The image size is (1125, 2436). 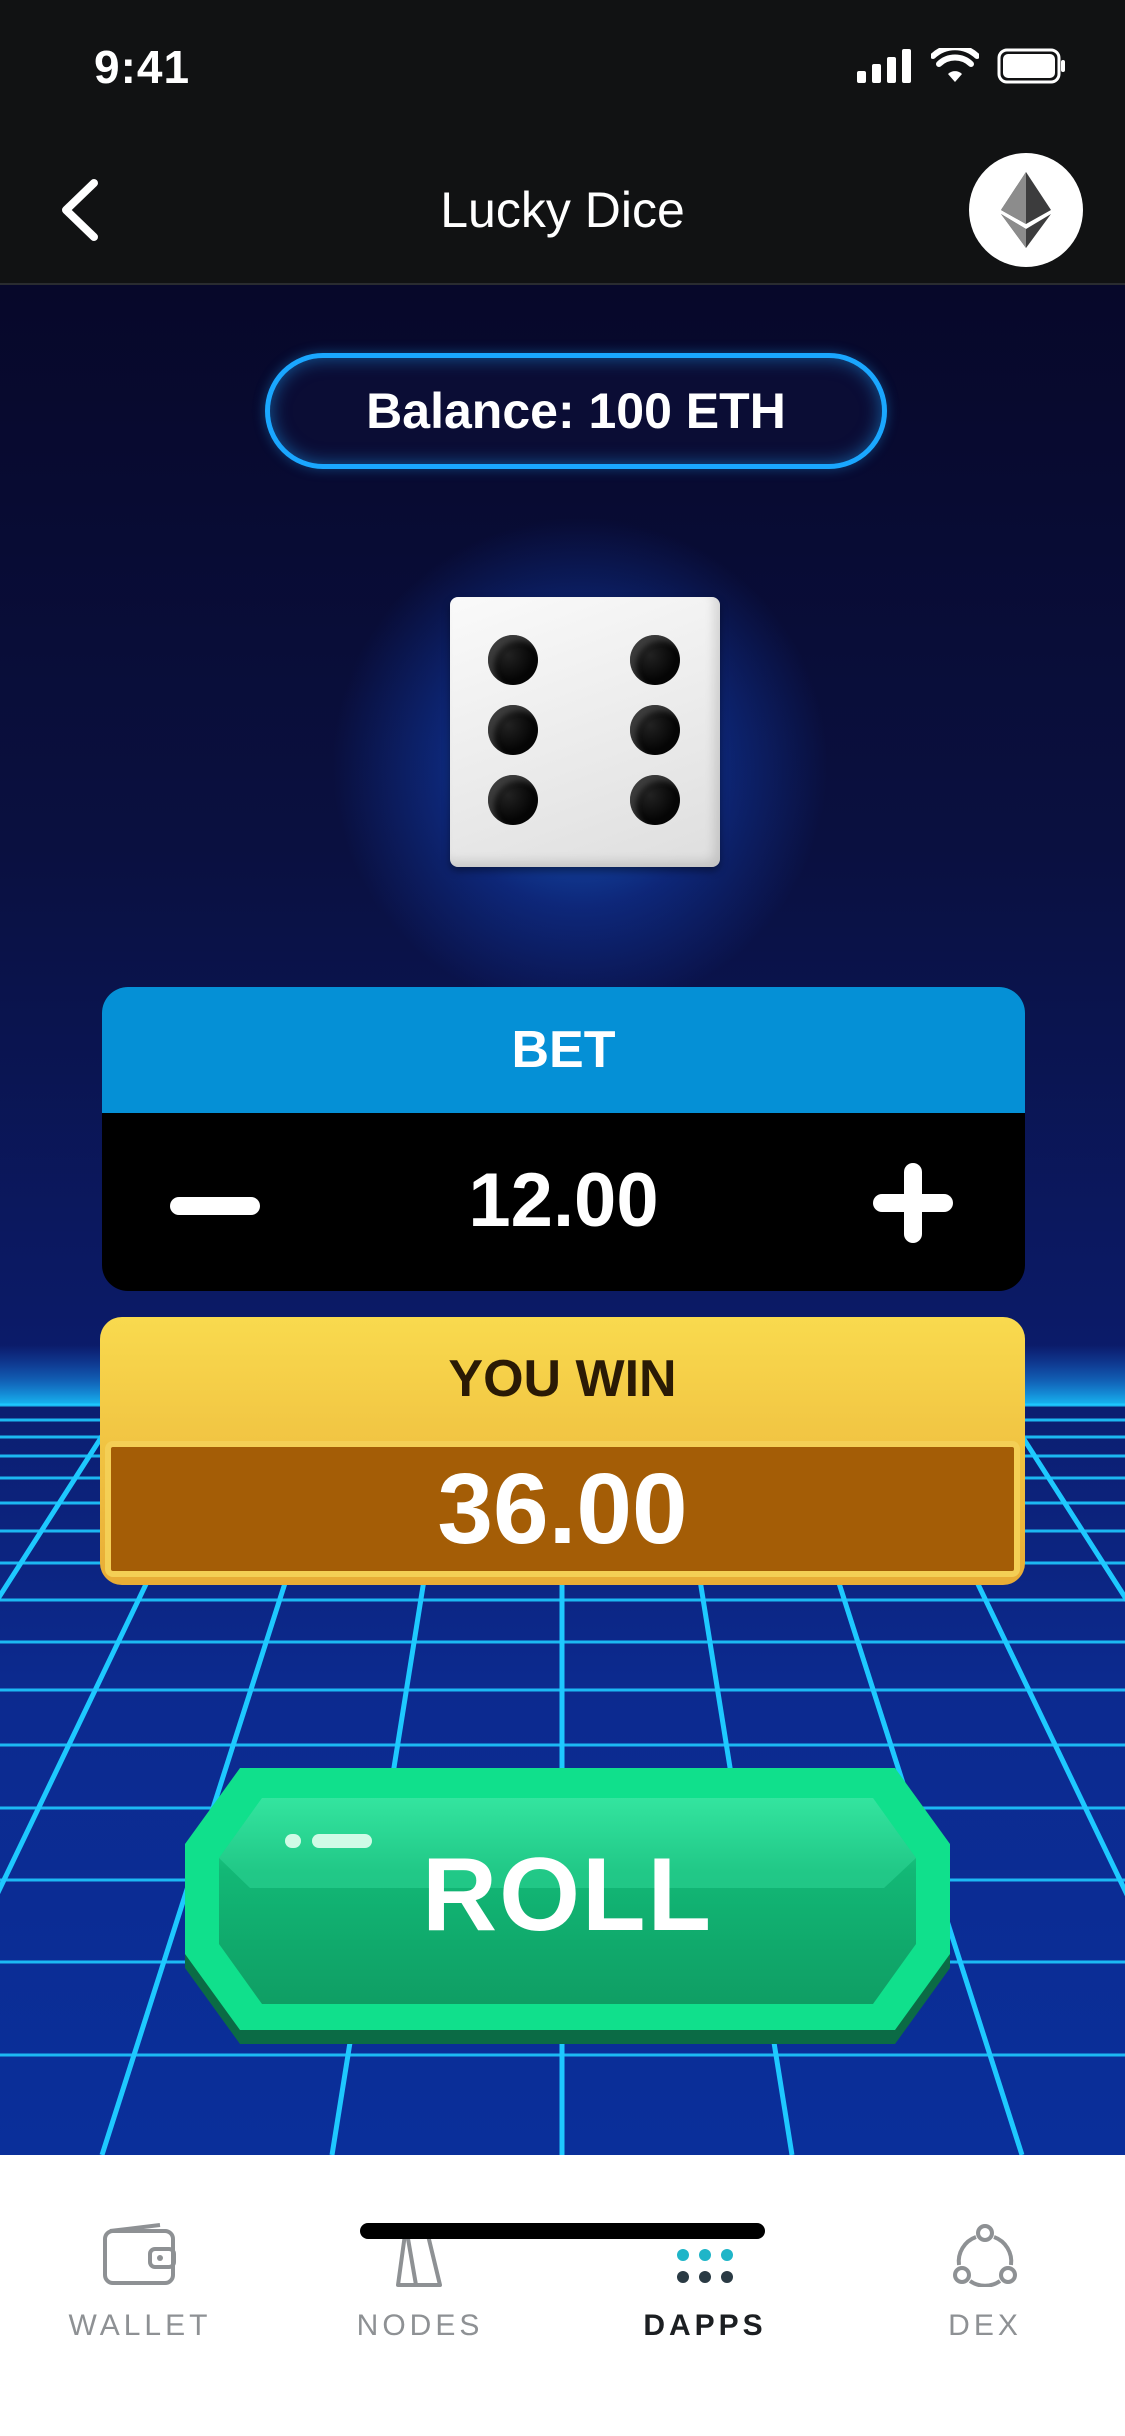 What do you see at coordinates (576, 411) in the screenshot?
I see `balance-display: Balance: 100 ETH` at bounding box center [576, 411].